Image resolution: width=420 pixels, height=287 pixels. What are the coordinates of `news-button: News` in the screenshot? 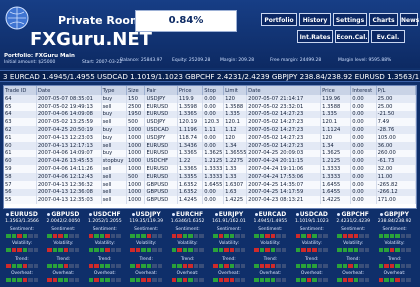 It's located at (409, 19).